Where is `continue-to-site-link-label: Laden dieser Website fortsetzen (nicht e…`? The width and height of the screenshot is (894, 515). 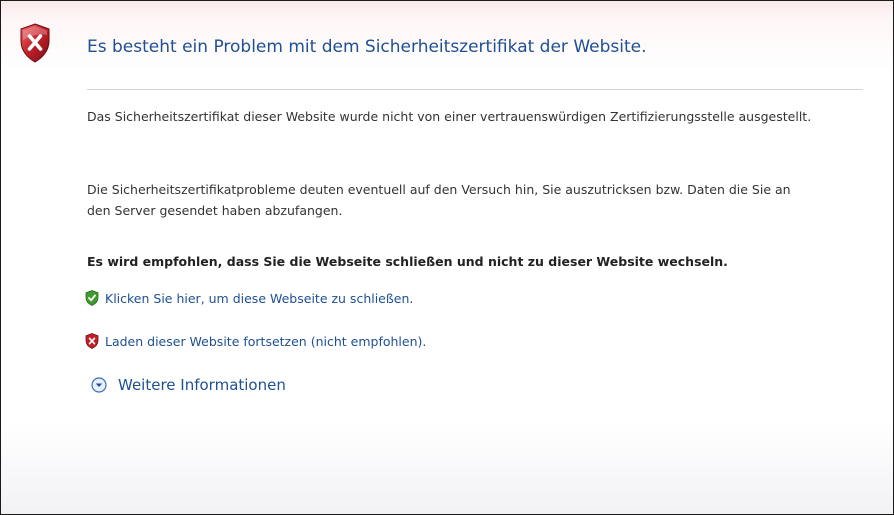
continue-to-site-link-label: Laden dieser Website fortsetzen (nicht e… is located at coordinates (266, 341).